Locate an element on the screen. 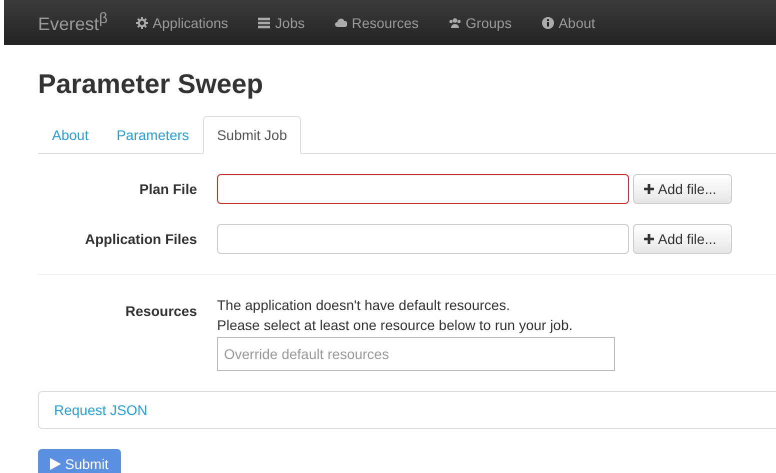 Image resolution: width=776 pixels, height=473 pixels. help-text: Please select at least one resource below to run your job. is located at coordinates (395, 325).